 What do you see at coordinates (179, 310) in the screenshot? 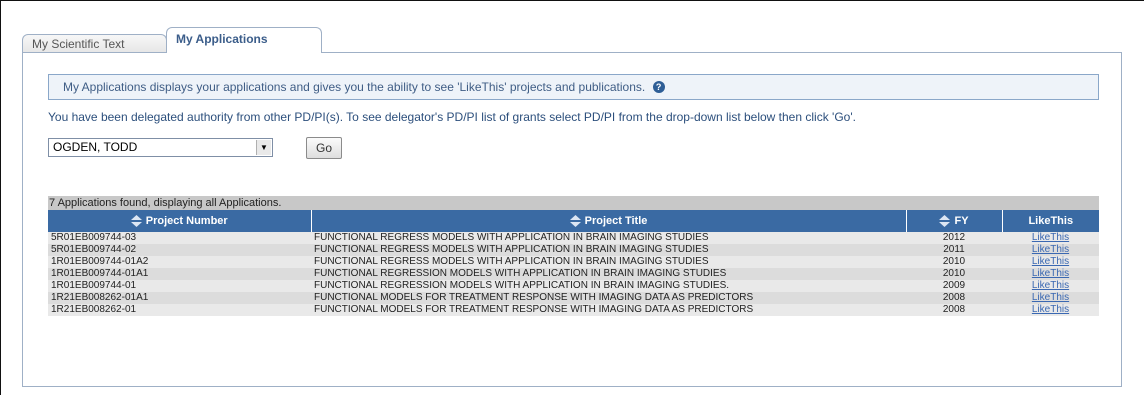
I see `project-number-cell: 1R21EB008262-01` at bounding box center [179, 310].